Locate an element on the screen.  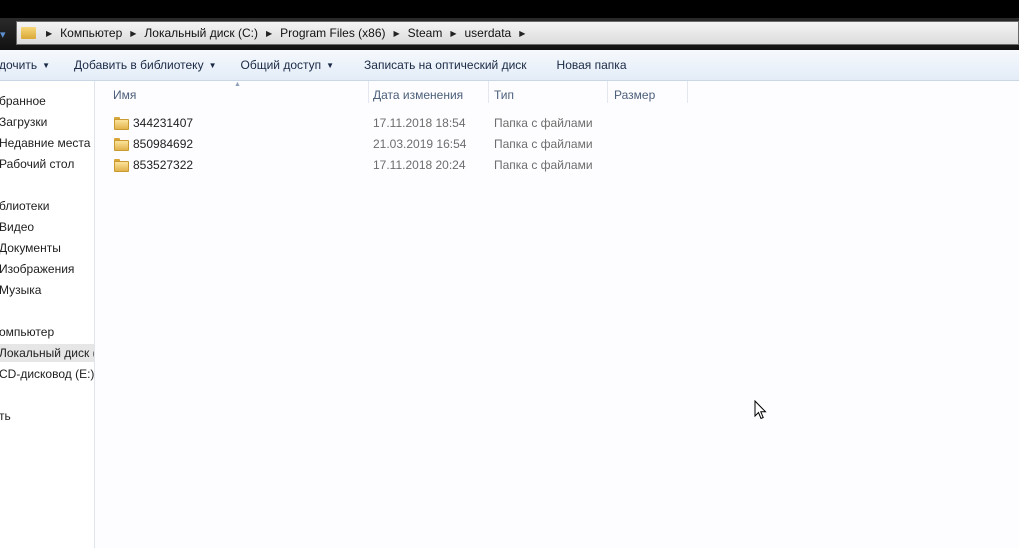
burn-button: Записать на оптический диск is located at coordinates (445, 65).